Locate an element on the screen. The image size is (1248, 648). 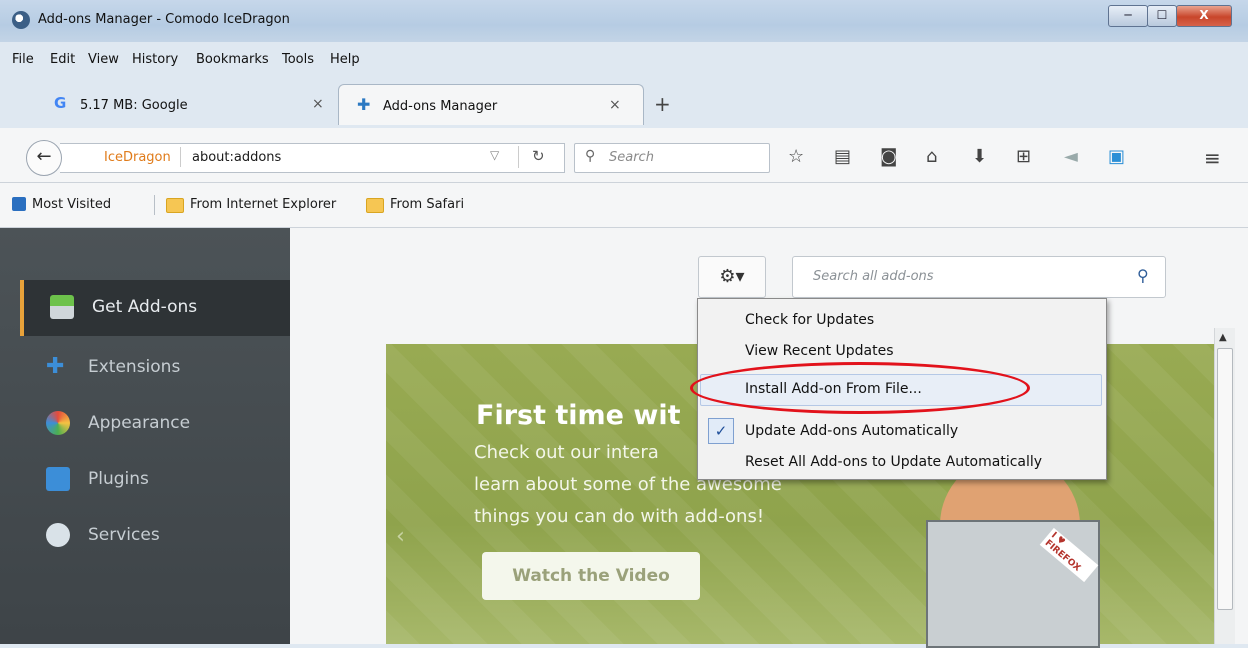
url-bar: IceDragon about:addons ▽ ↻ is located at coordinates (312, 158).